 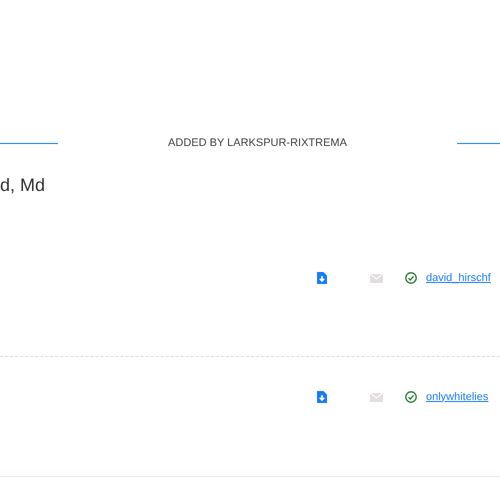 What do you see at coordinates (457, 397) in the screenshot?
I see `user-link: onlywhitelies` at bounding box center [457, 397].